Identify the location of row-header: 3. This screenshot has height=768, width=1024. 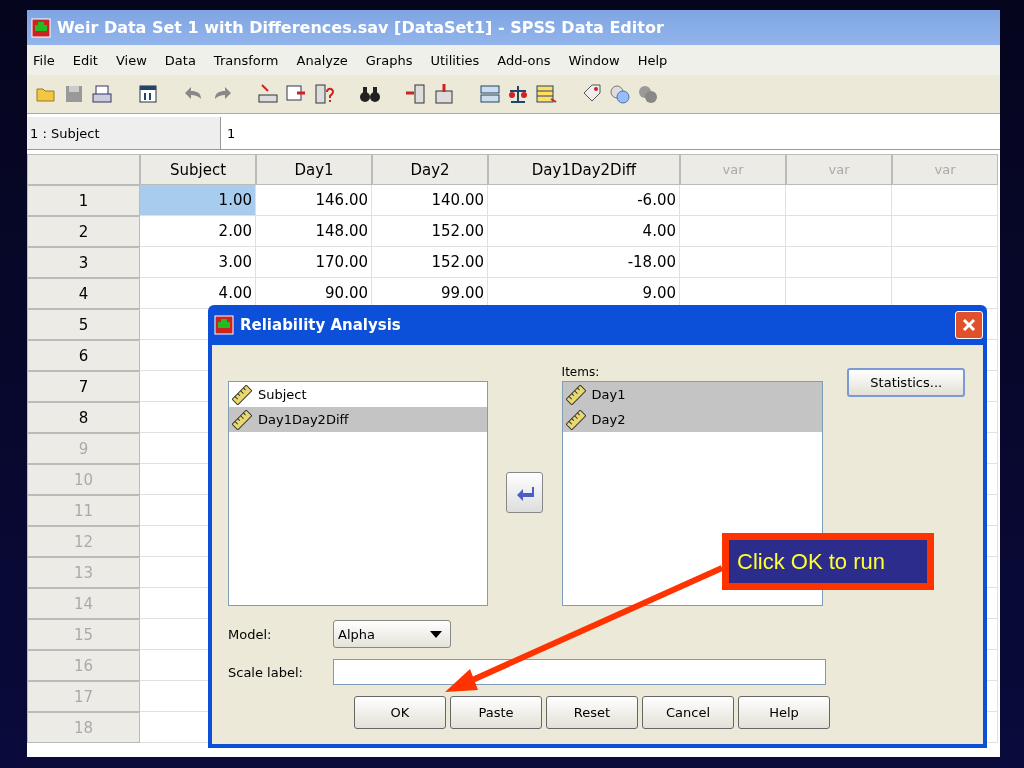
(83, 262).